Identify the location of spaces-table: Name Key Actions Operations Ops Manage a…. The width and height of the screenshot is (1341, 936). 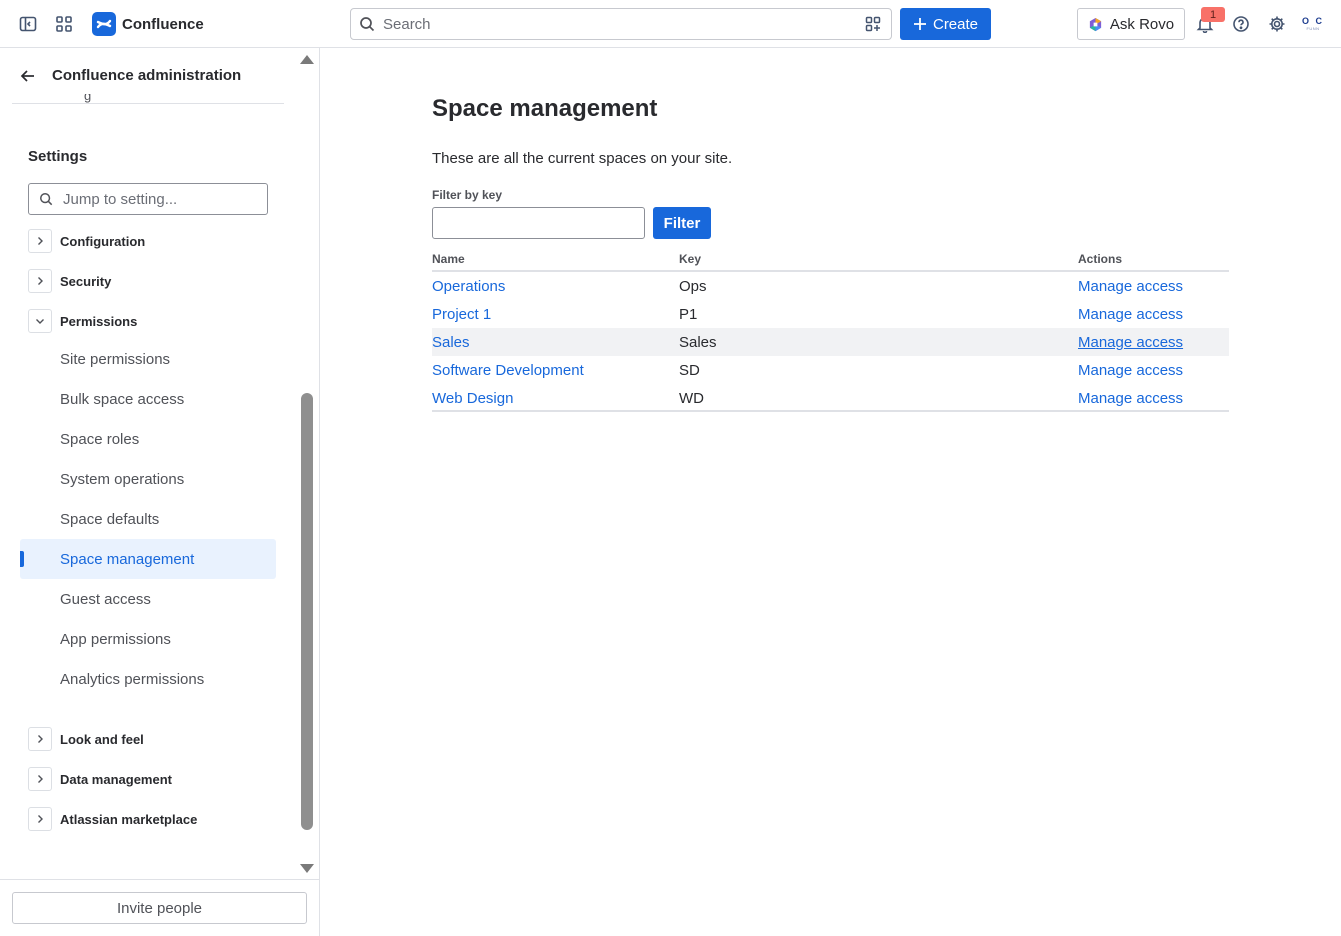
(830, 330).